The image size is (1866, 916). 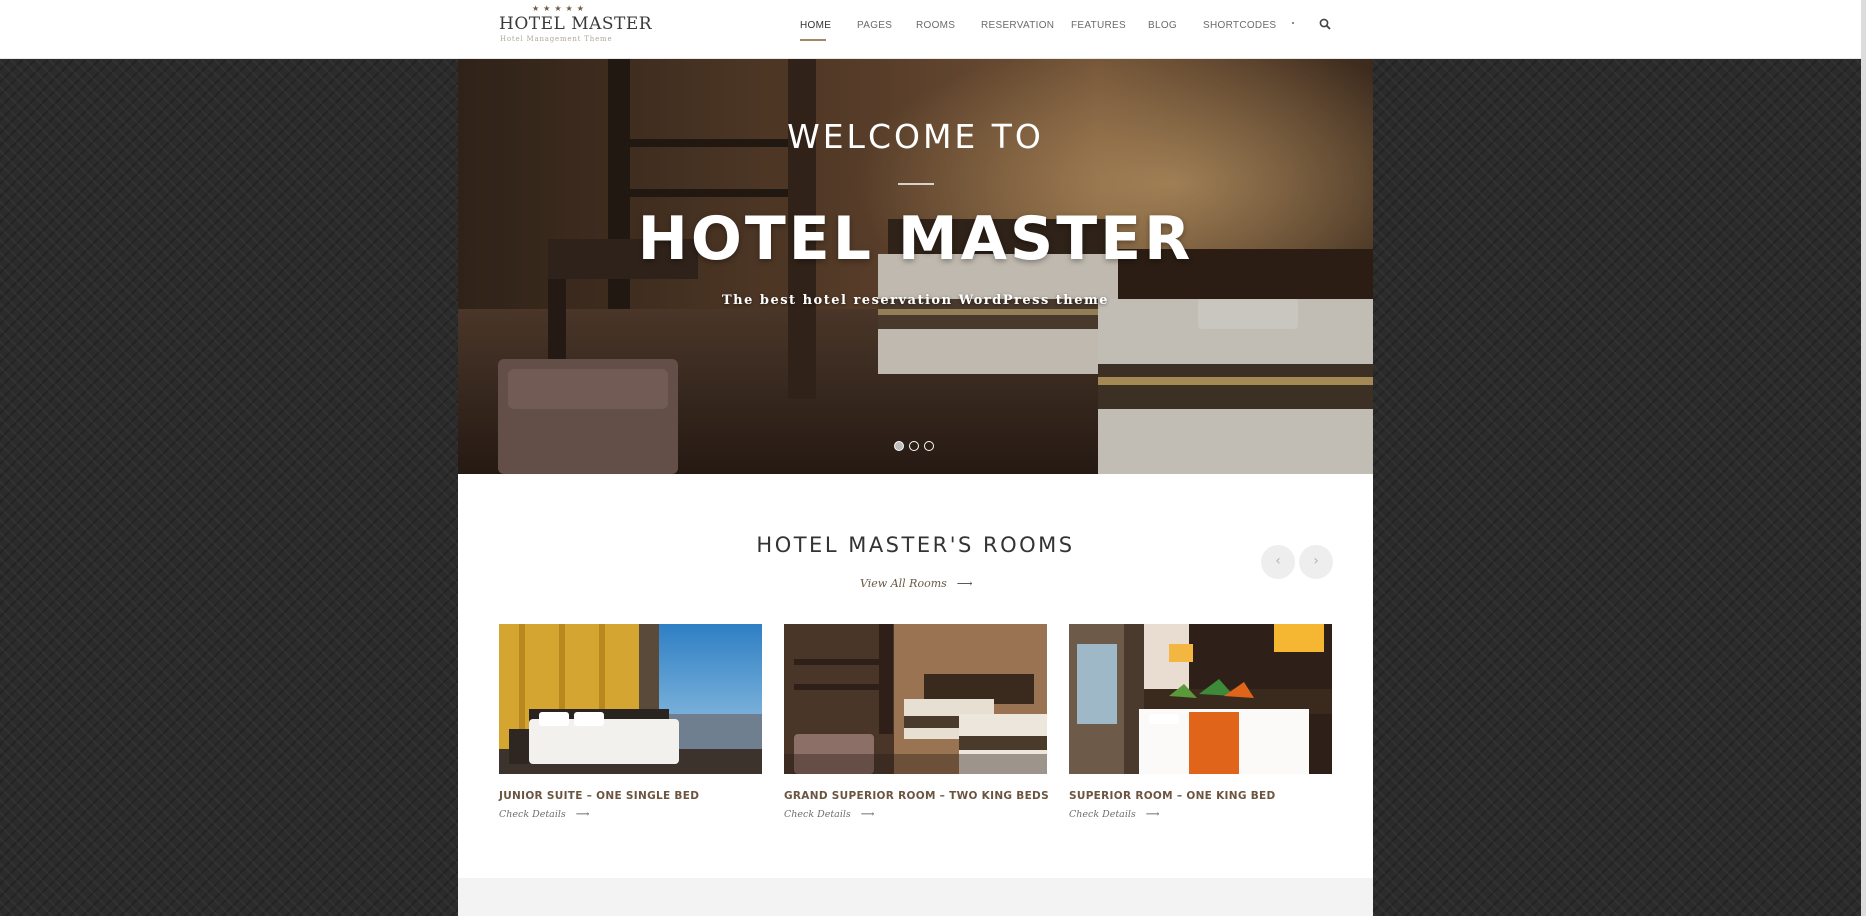 I want to click on page-scrollbar, so click(x=1863, y=458).